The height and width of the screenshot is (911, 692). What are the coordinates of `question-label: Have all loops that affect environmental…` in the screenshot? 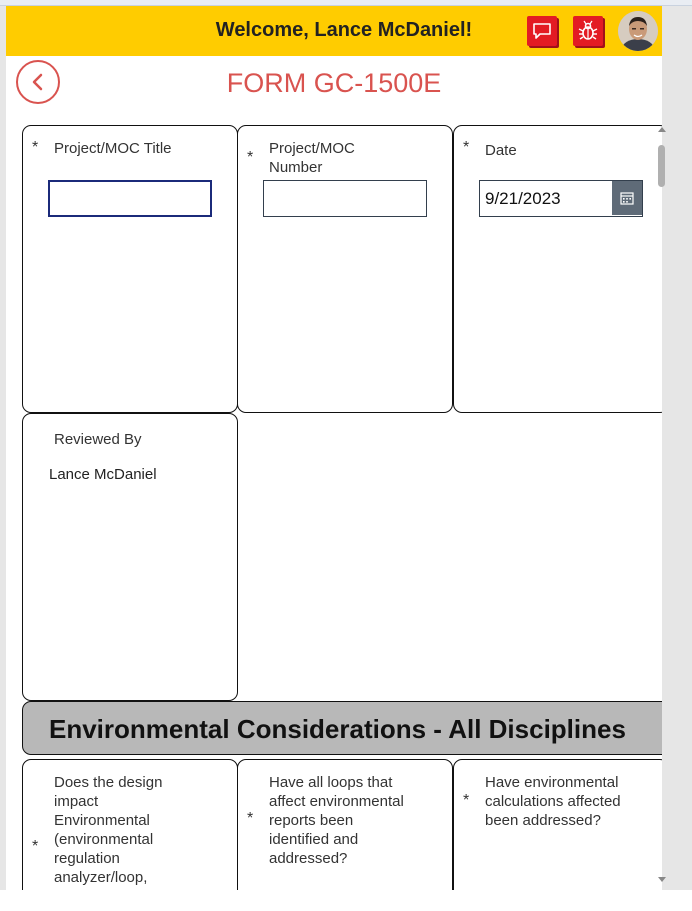 It's located at (336, 820).